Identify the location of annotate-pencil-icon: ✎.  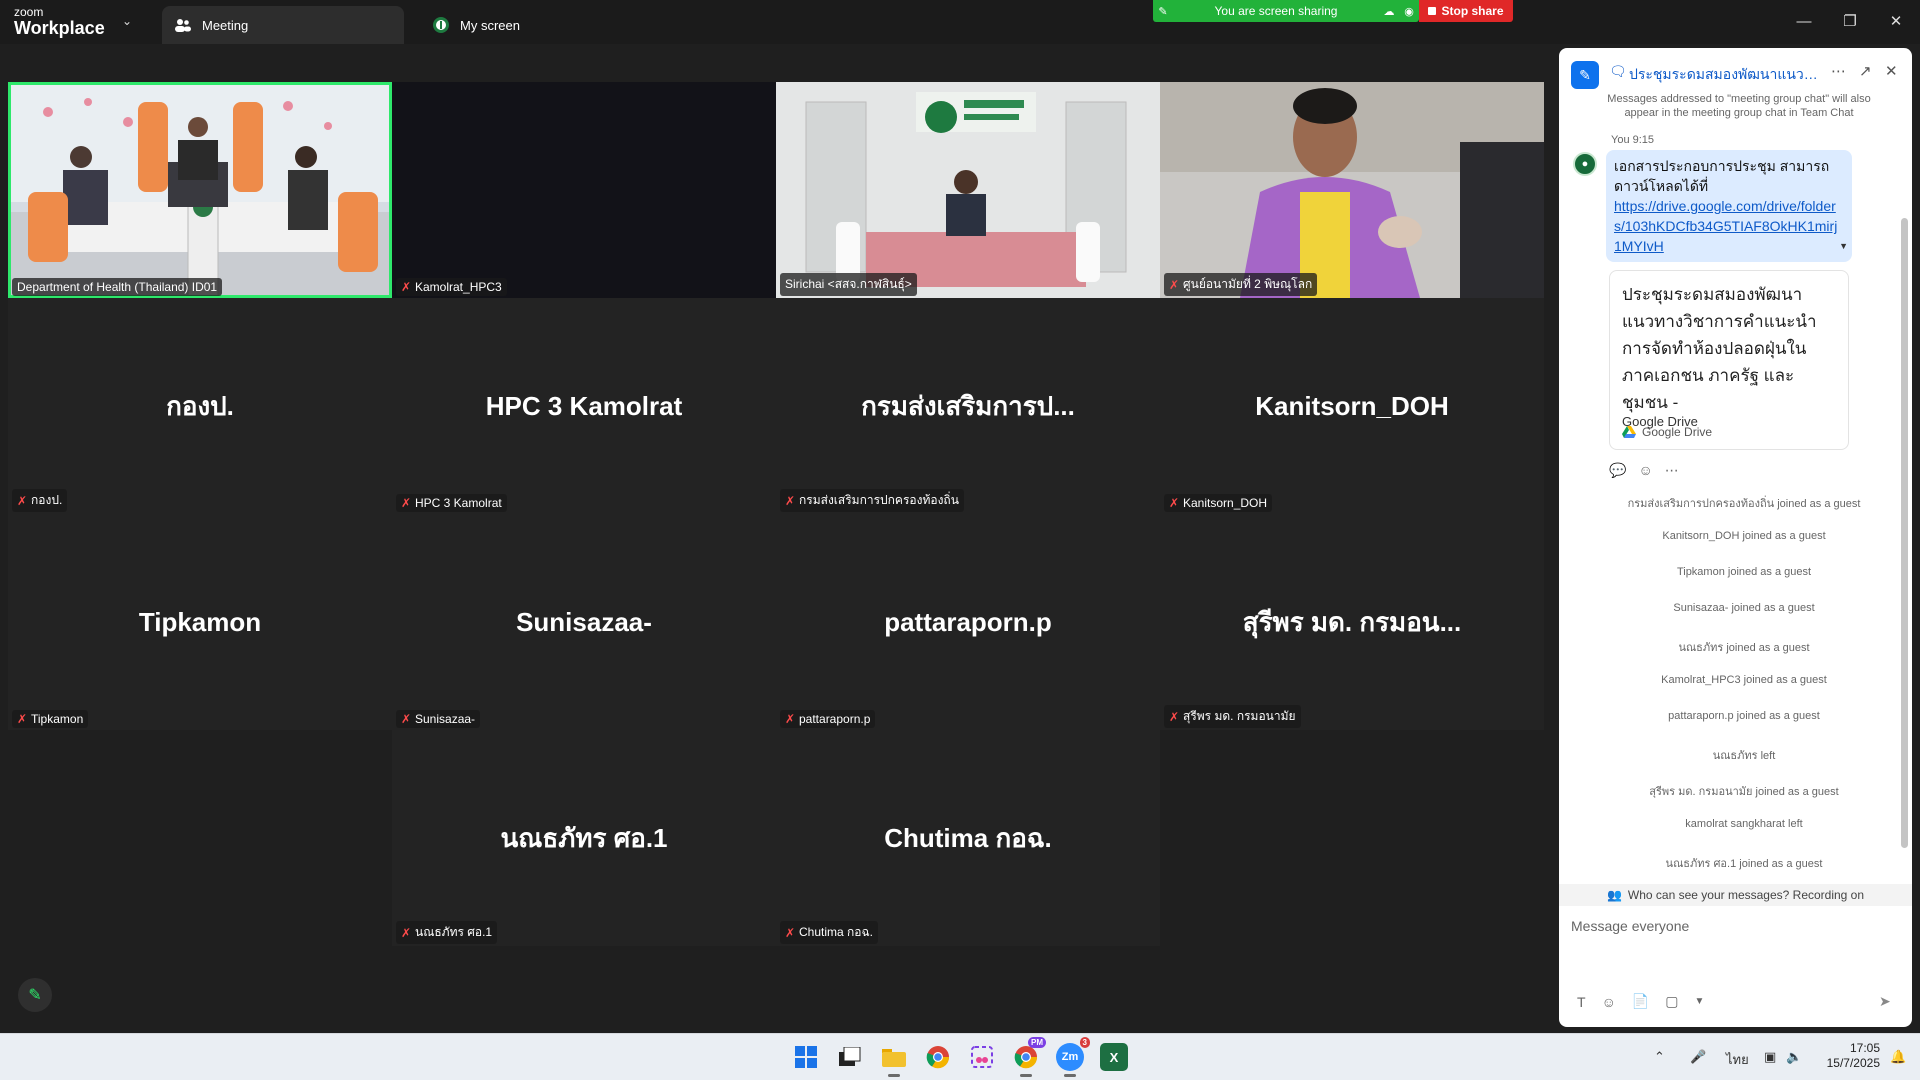
(35, 995).